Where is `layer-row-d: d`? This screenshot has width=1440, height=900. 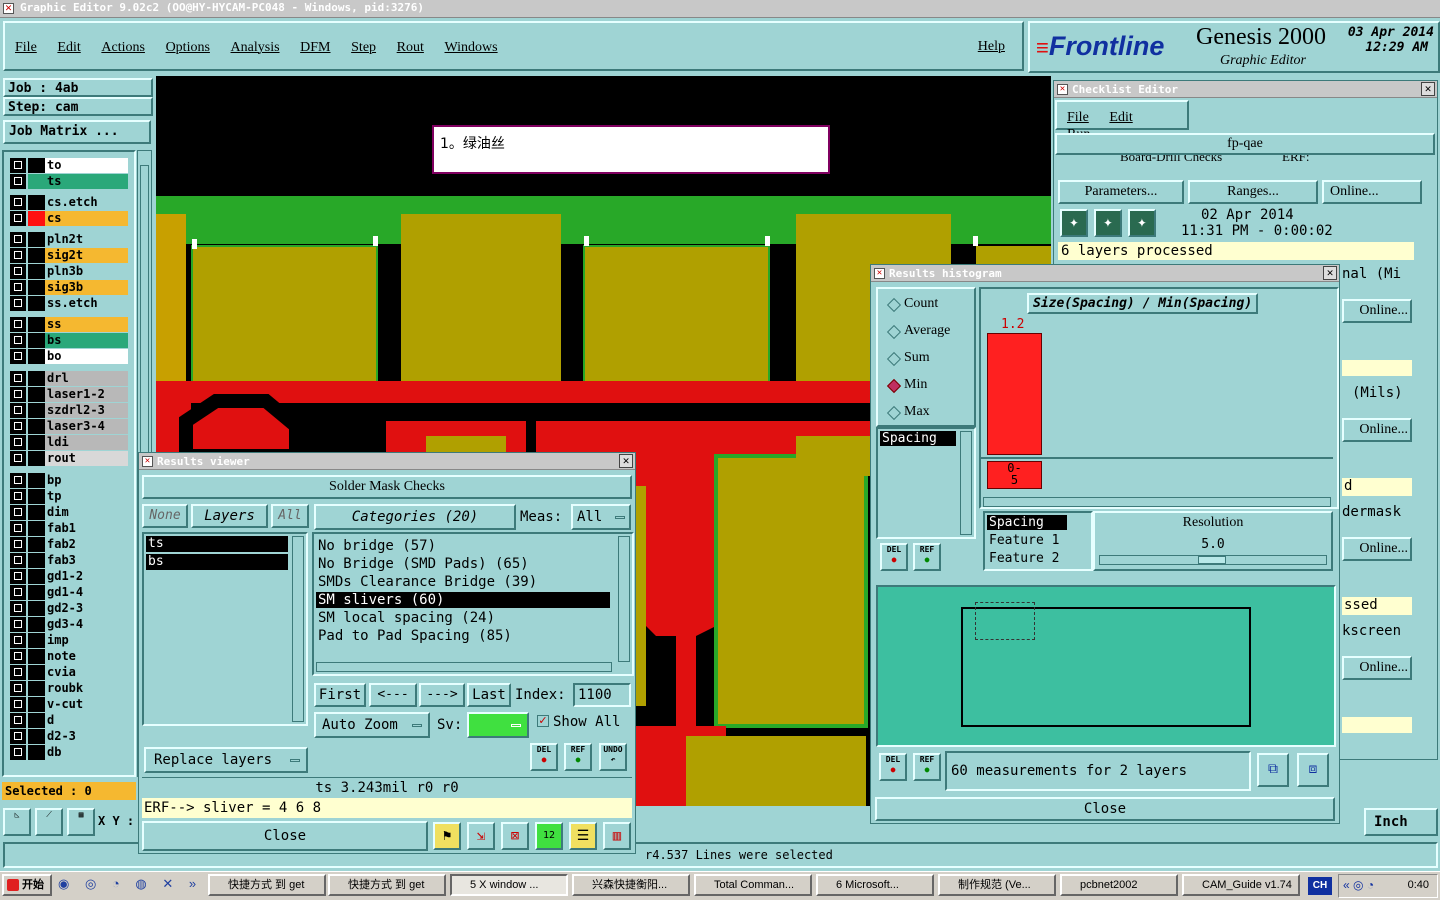
layer-row-d: d is located at coordinates (69, 720).